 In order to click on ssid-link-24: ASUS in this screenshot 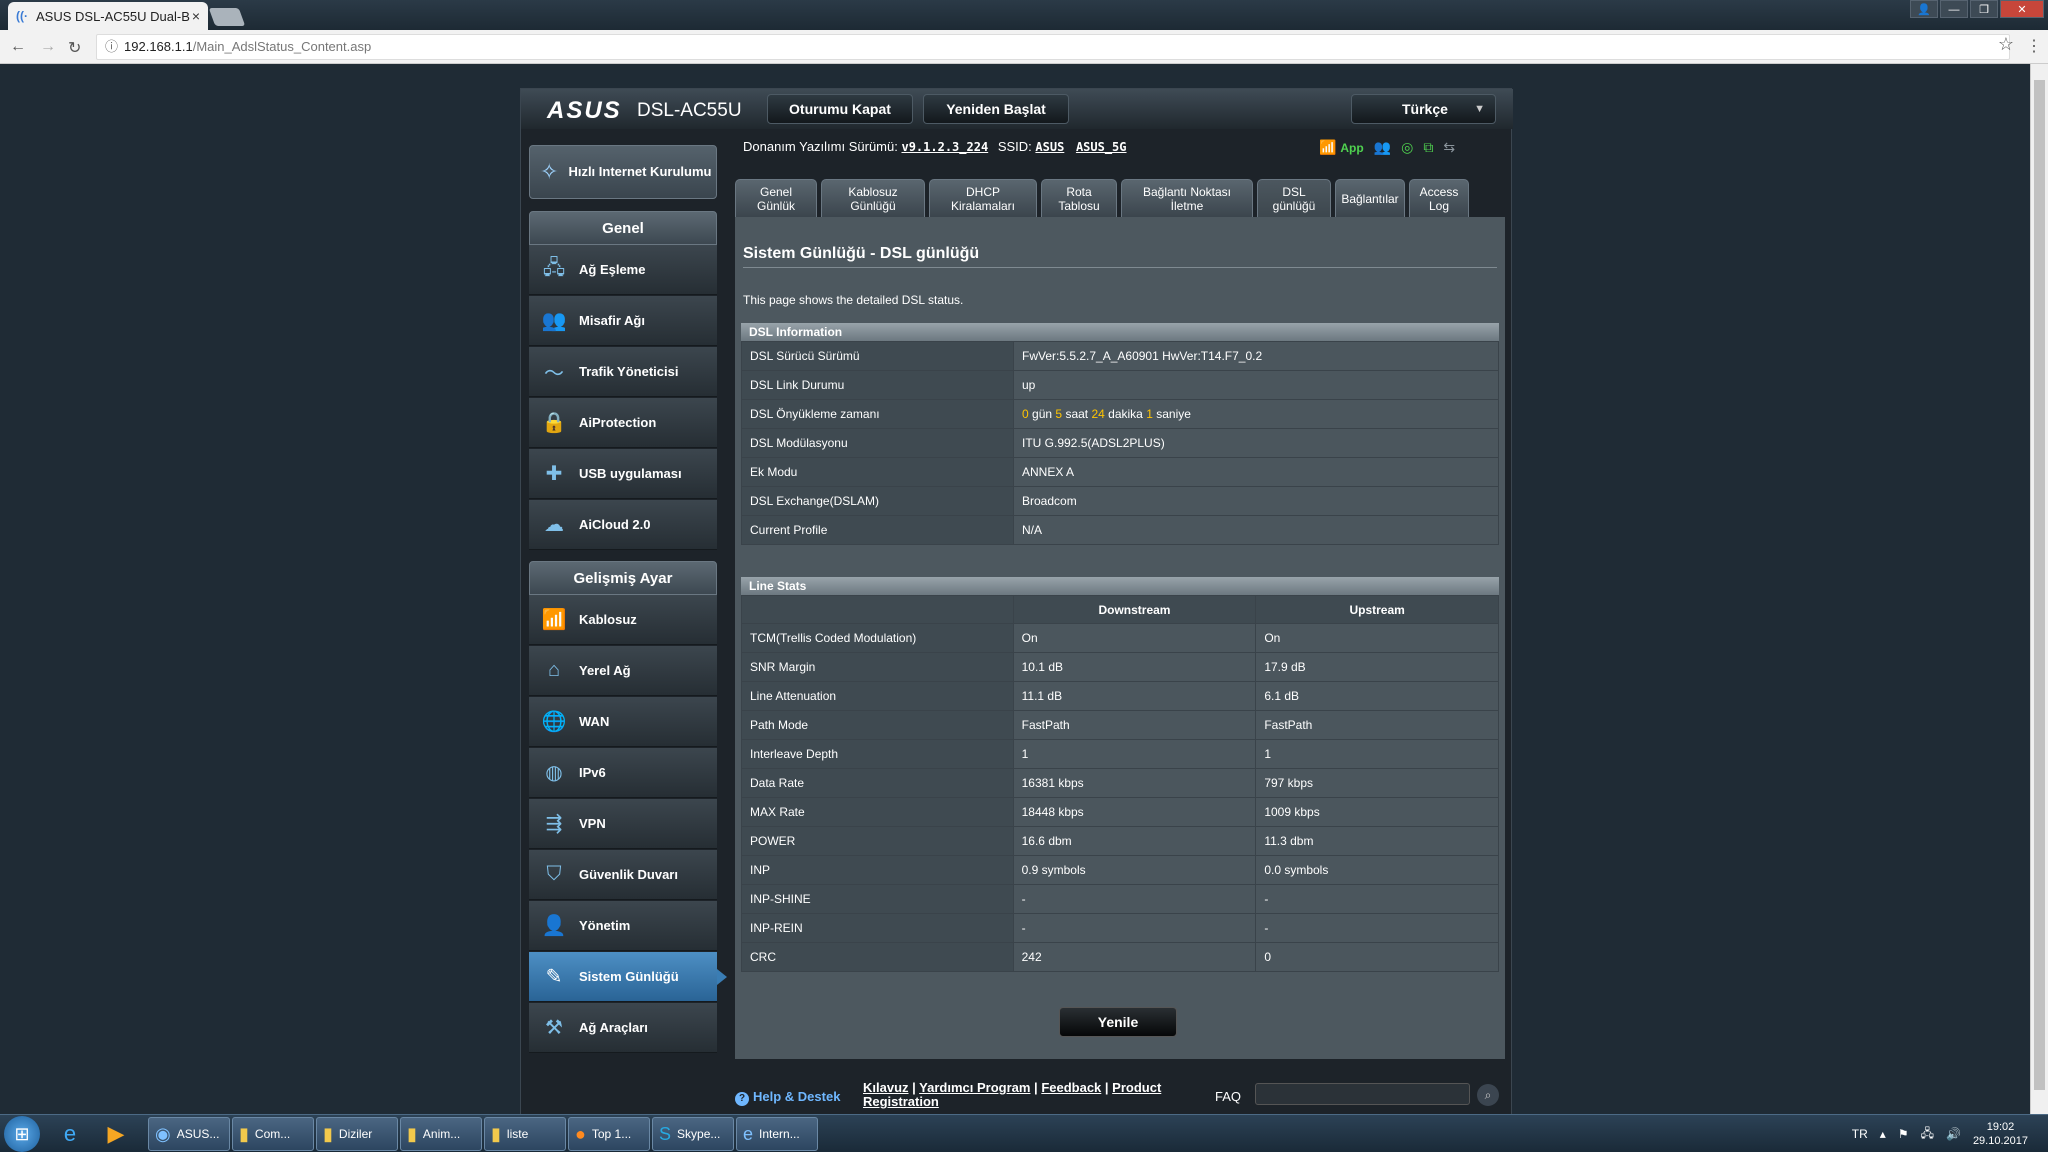, I will do `click(1049, 147)`.